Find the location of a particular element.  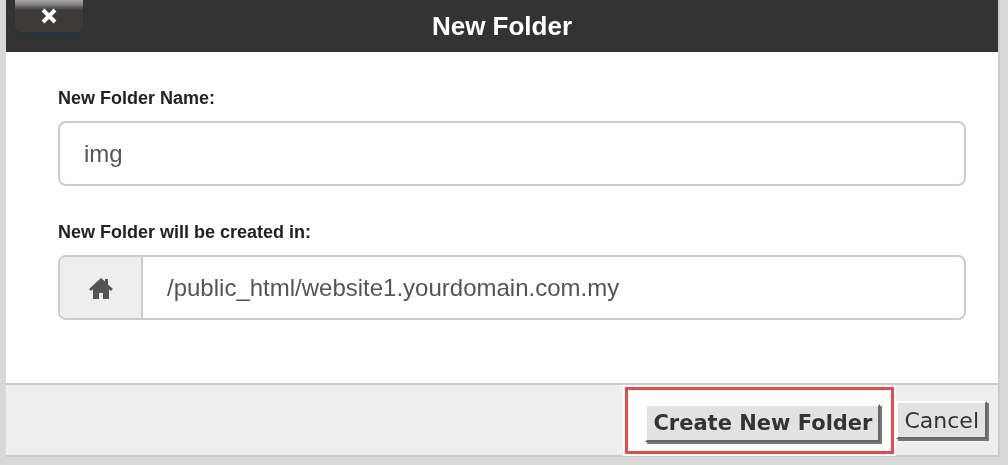

input-field: img is located at coordinates (512, 153).